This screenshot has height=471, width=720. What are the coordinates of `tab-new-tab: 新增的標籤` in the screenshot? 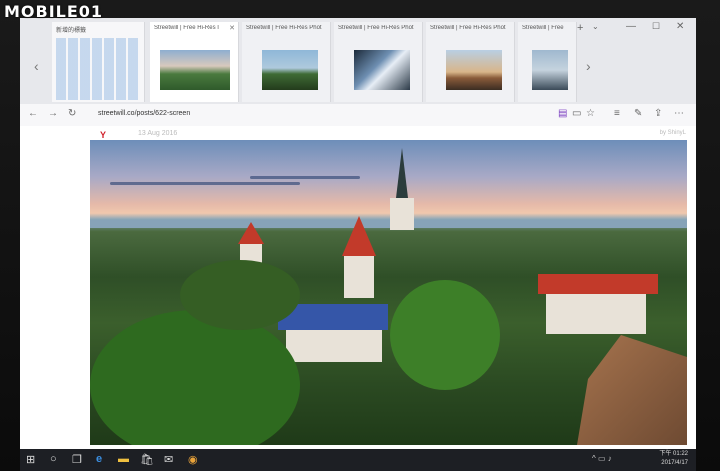 It's located at (98, 62).